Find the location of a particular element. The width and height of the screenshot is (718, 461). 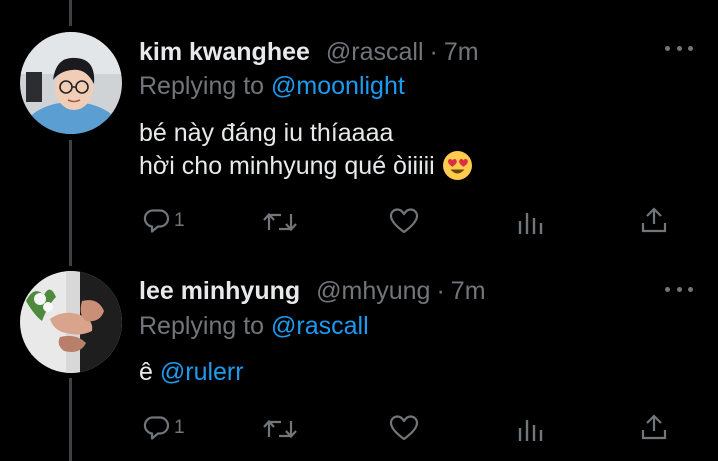

replying-to: Replying to @moonlight is located at coordinates (272, 86).